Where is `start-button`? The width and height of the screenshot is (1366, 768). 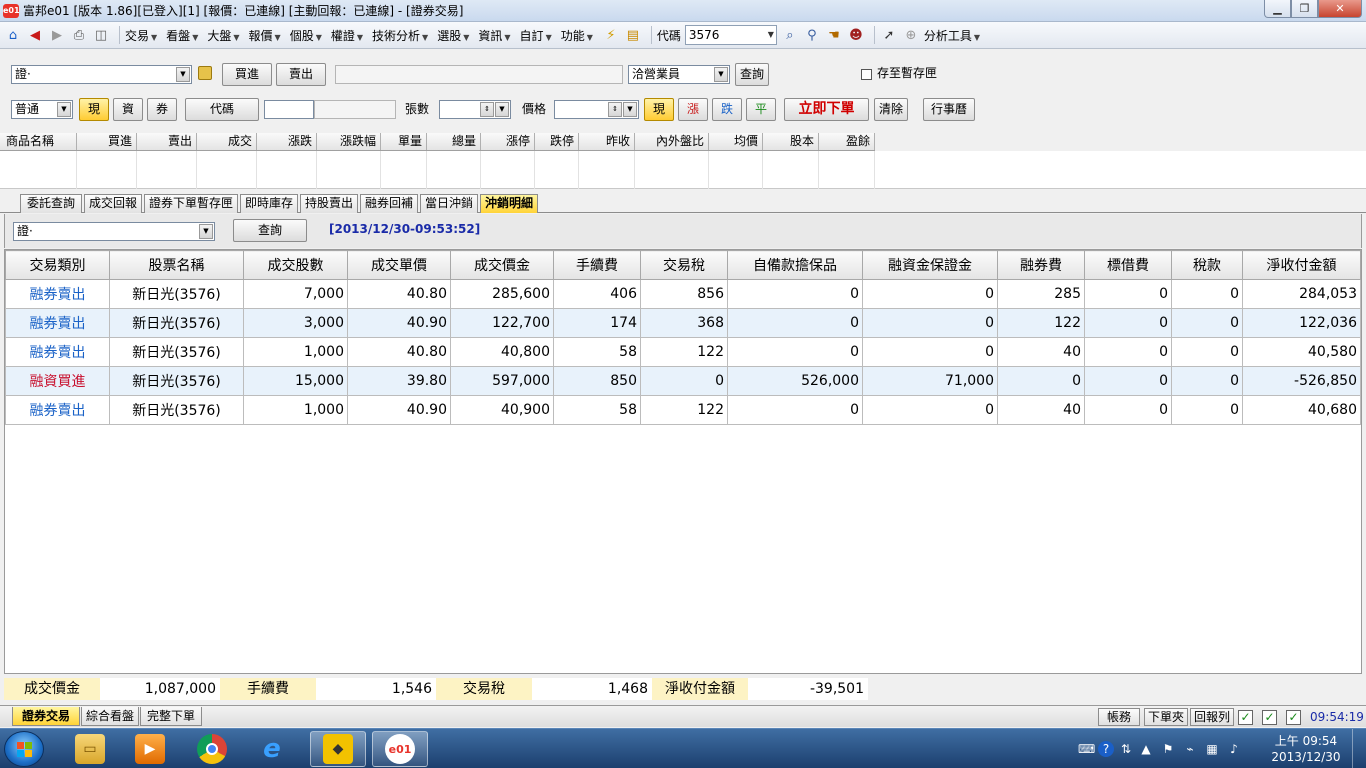
start-button is located at coordinates (24, 749).